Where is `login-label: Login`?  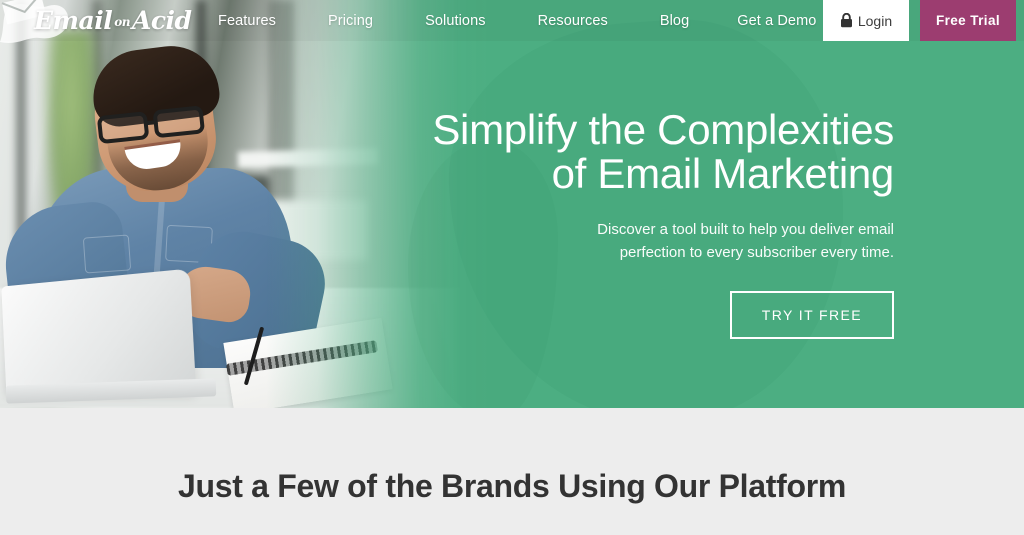 login-label: Login is located at coordinates (875, 20).